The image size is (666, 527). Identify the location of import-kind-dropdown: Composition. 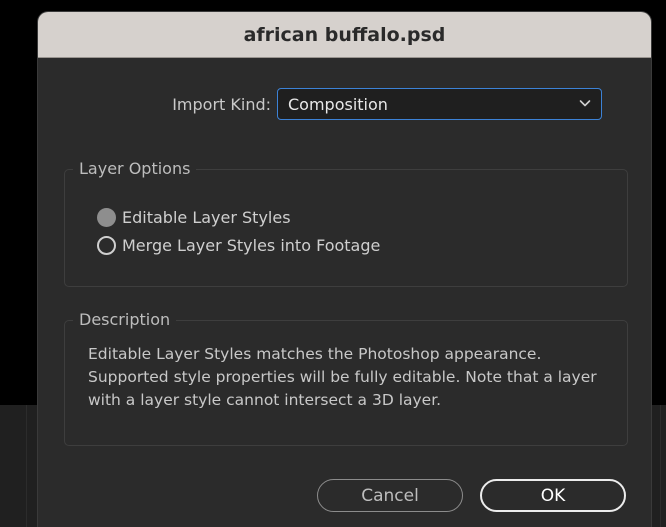
(439, 104).